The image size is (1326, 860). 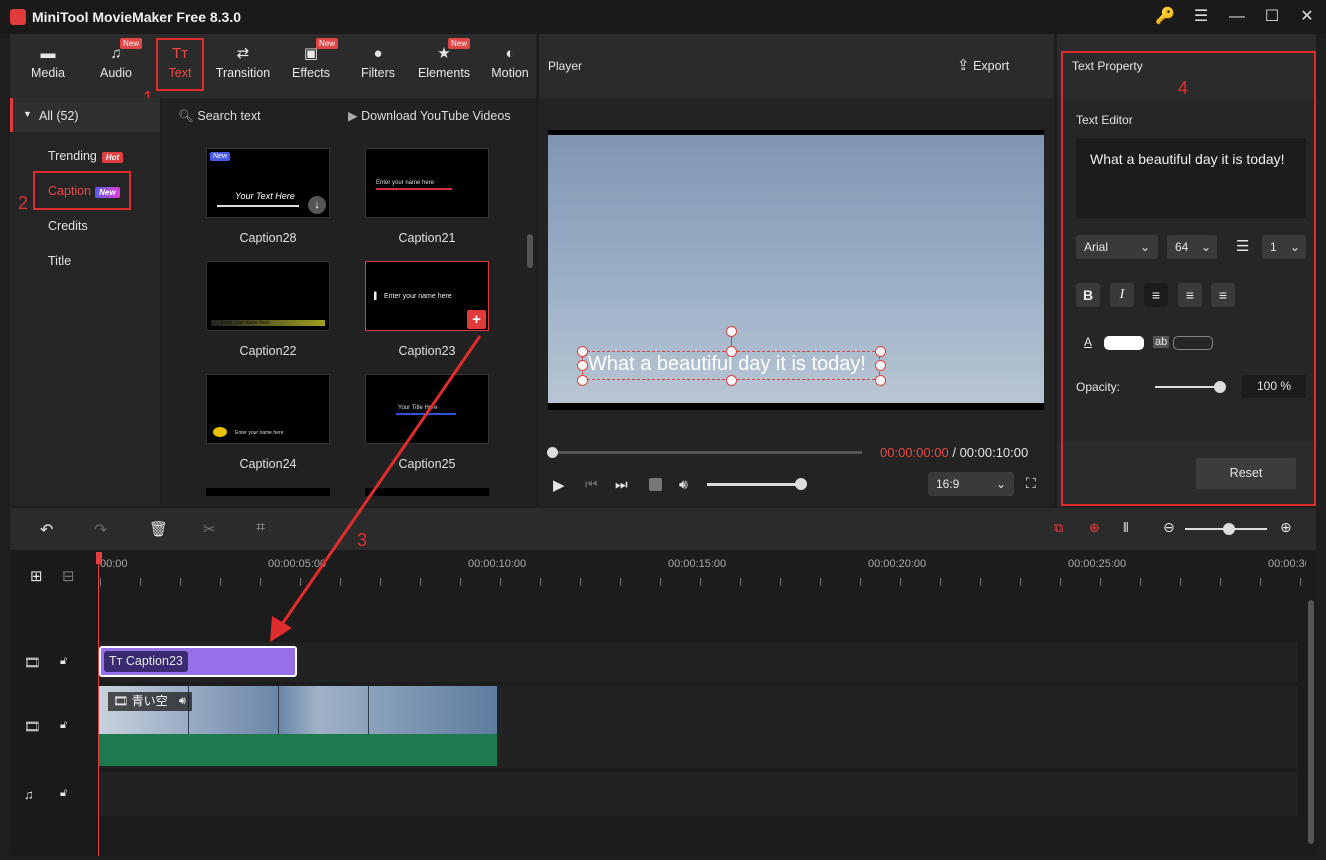 I want to click on next-frame-icon: ⏭︎, so click(x=621, y=484).